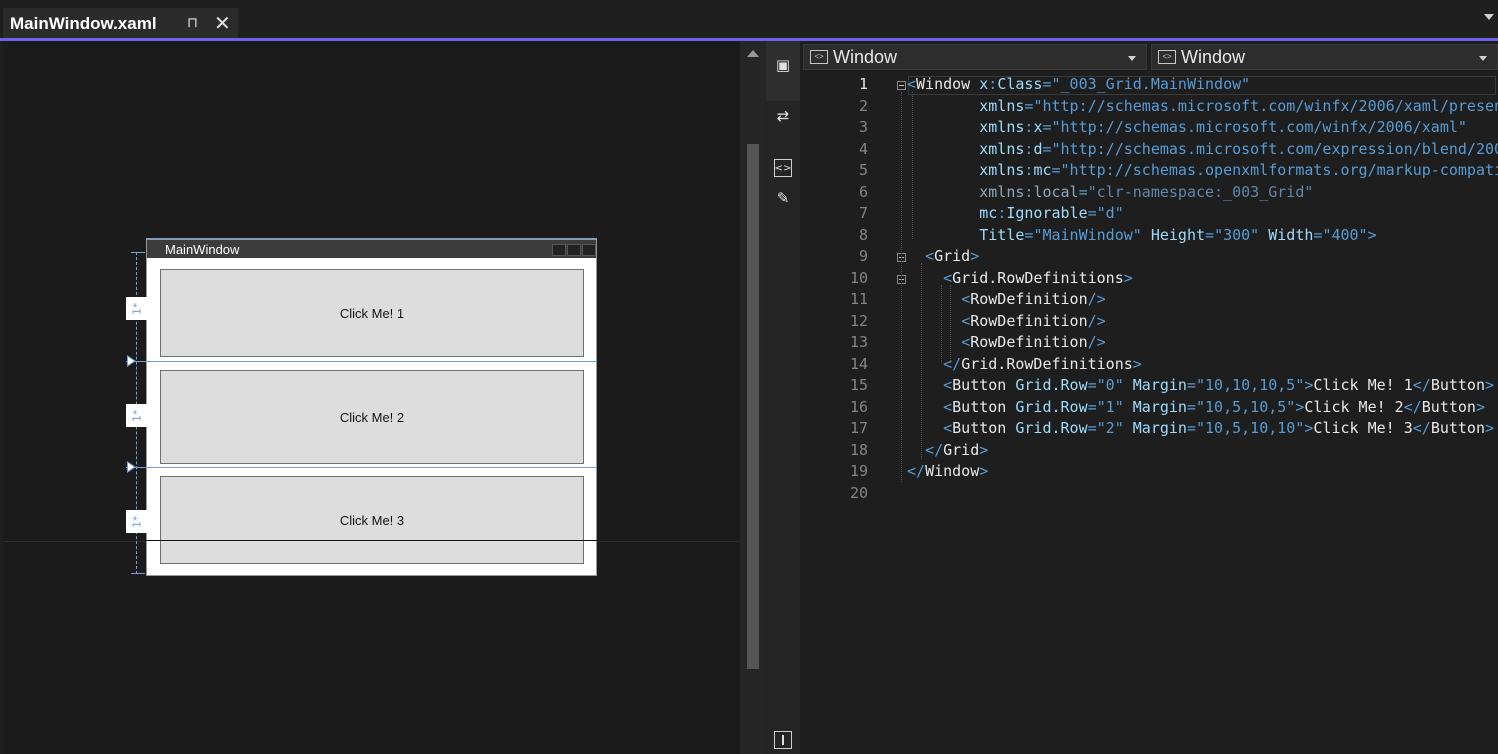  Describe the element at coordinates (371, 540) in the screenshot. I see `designer-window-bottom-line` at that location.